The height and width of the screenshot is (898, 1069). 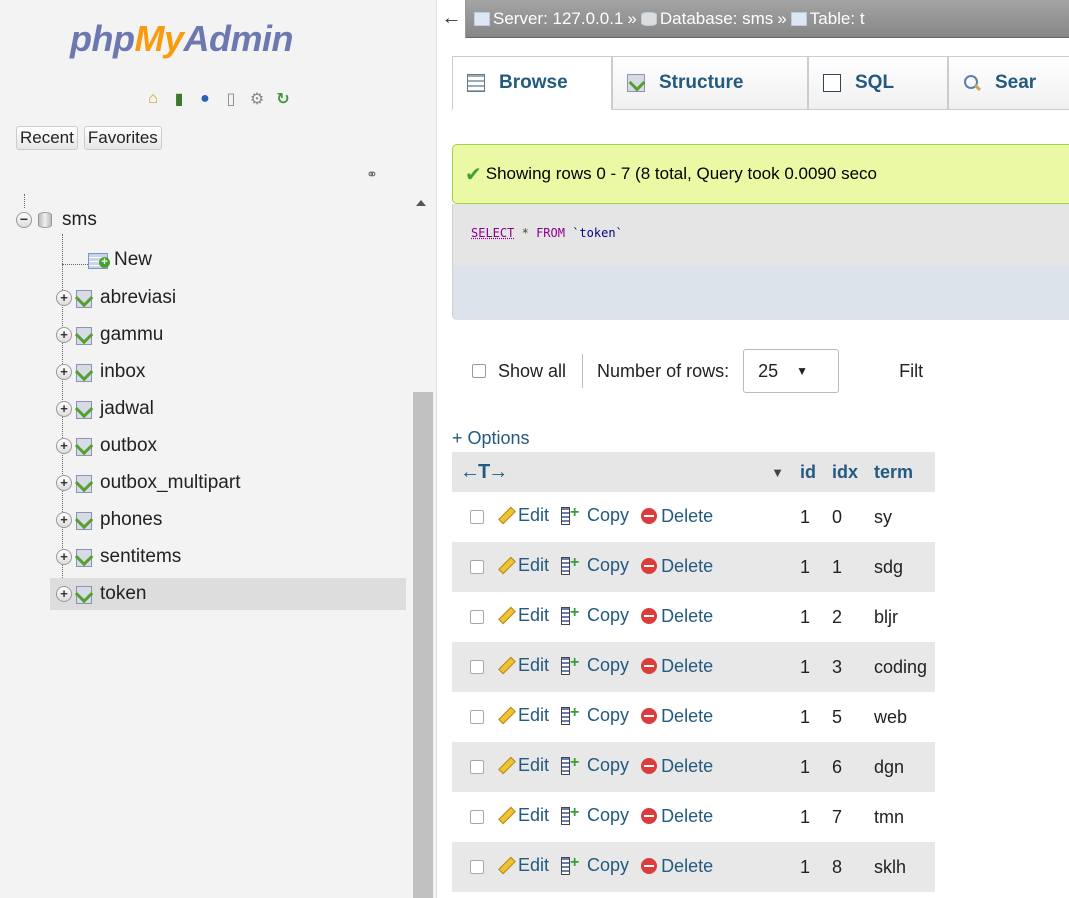 What do you see at coordinates (845, 717) in the screenshot?
I see `cell-idx: 5` at bounding box center [845, 717].